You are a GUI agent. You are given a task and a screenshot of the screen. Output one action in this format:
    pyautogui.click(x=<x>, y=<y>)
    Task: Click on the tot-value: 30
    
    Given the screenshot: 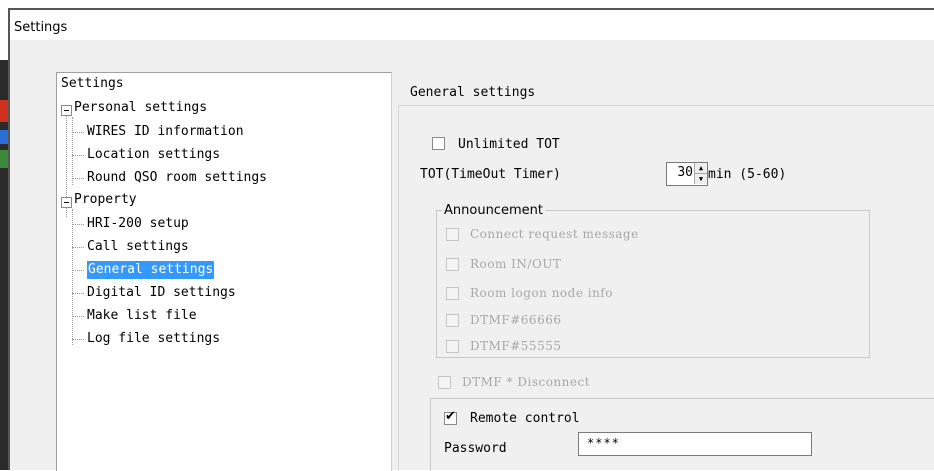 What is the action you would take?
    pyautogui.click(x=685, y=172)
    